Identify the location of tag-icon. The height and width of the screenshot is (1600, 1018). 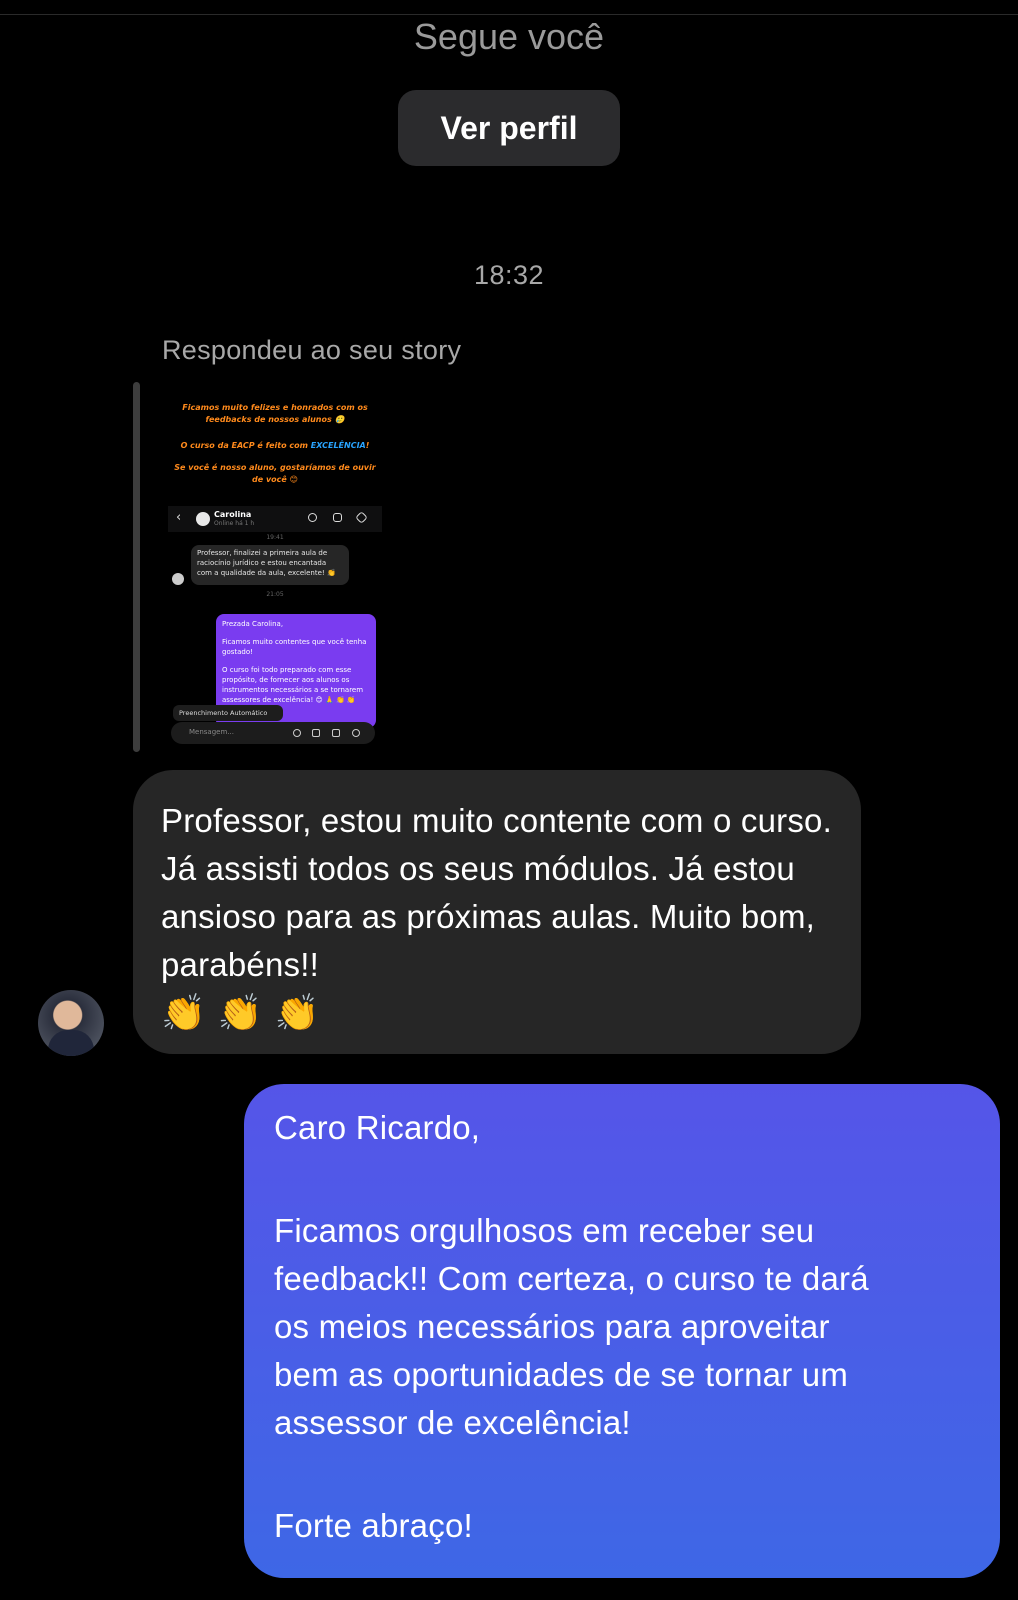
(361, 517).